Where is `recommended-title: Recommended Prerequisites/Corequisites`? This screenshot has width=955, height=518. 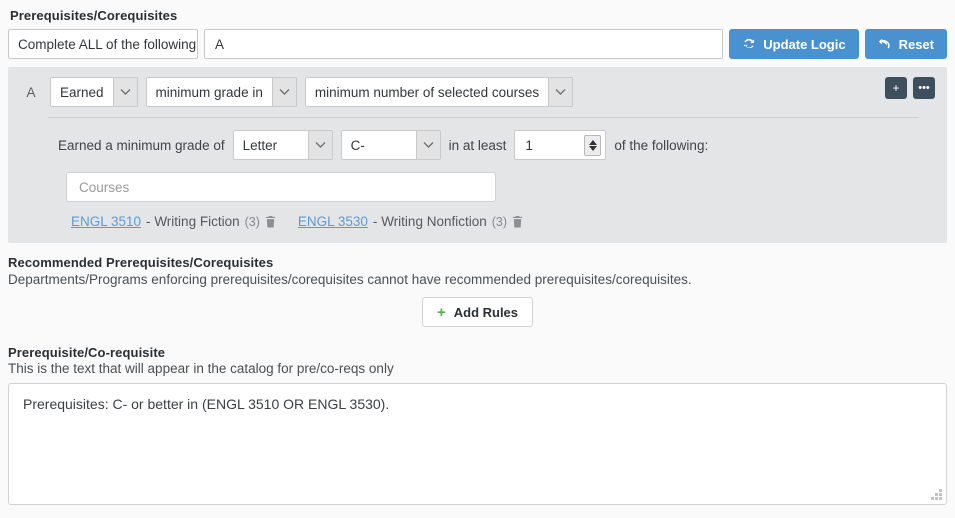 recommended-title: Recommended Prerequisites/Corequisites is located at coordinates (141, 262).